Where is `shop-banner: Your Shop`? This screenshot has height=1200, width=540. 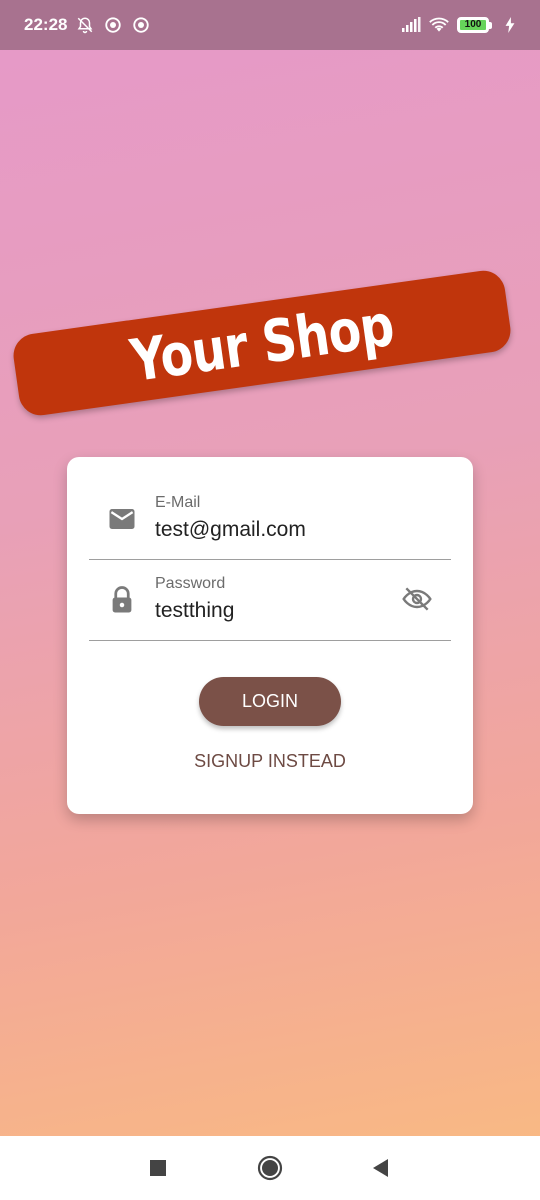 shop-banner: Your Shop is located at coordinates (262, 343).